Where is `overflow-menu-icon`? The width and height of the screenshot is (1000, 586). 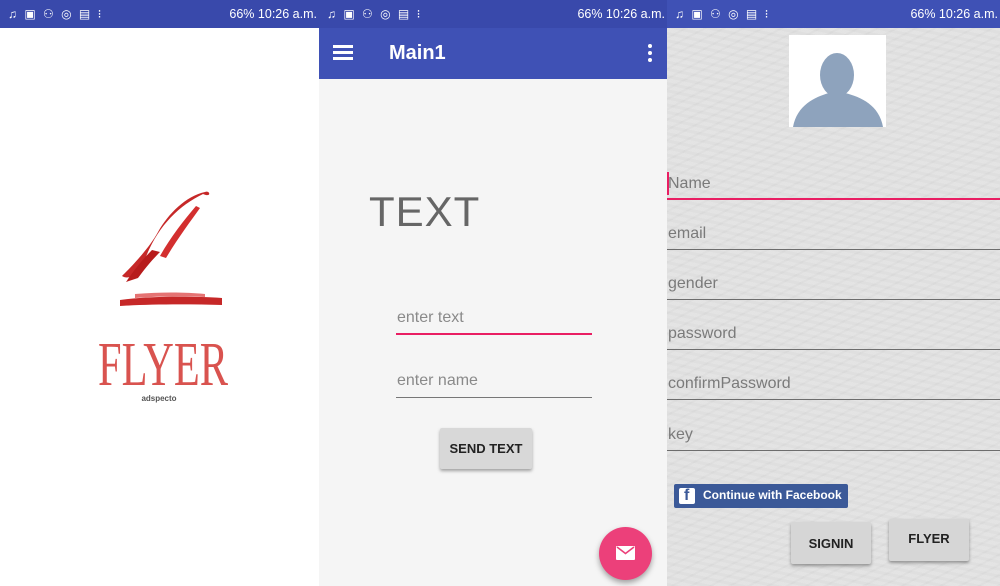
overflow-menu-icon is located at coordinates (650, 54).